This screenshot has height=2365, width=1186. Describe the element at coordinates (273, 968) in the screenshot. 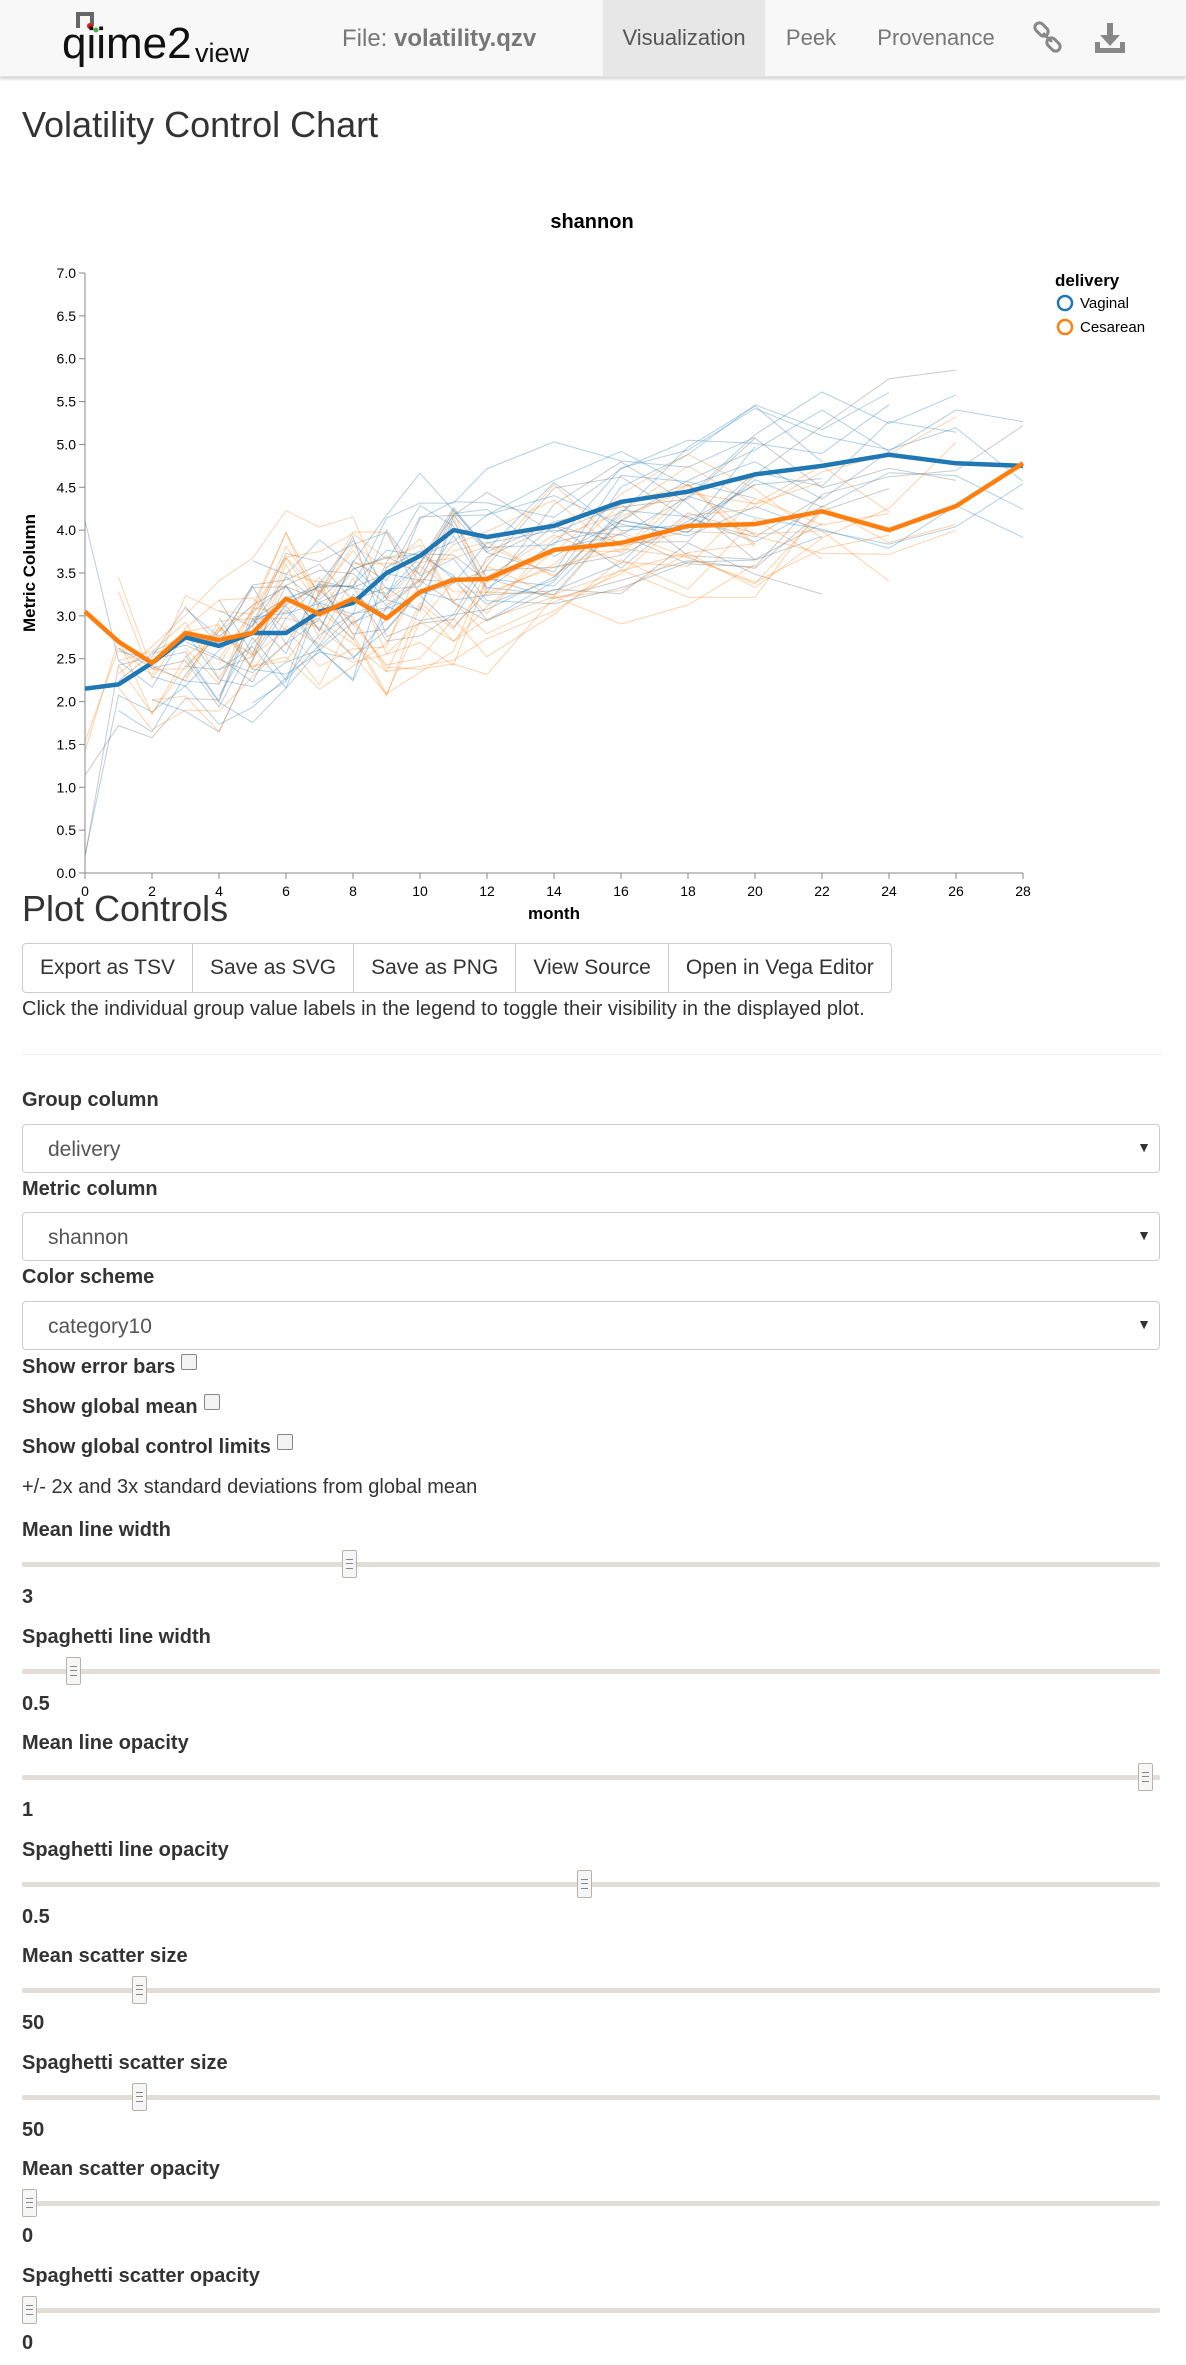

I see `save-svg-button: Save as SVG` at that location.